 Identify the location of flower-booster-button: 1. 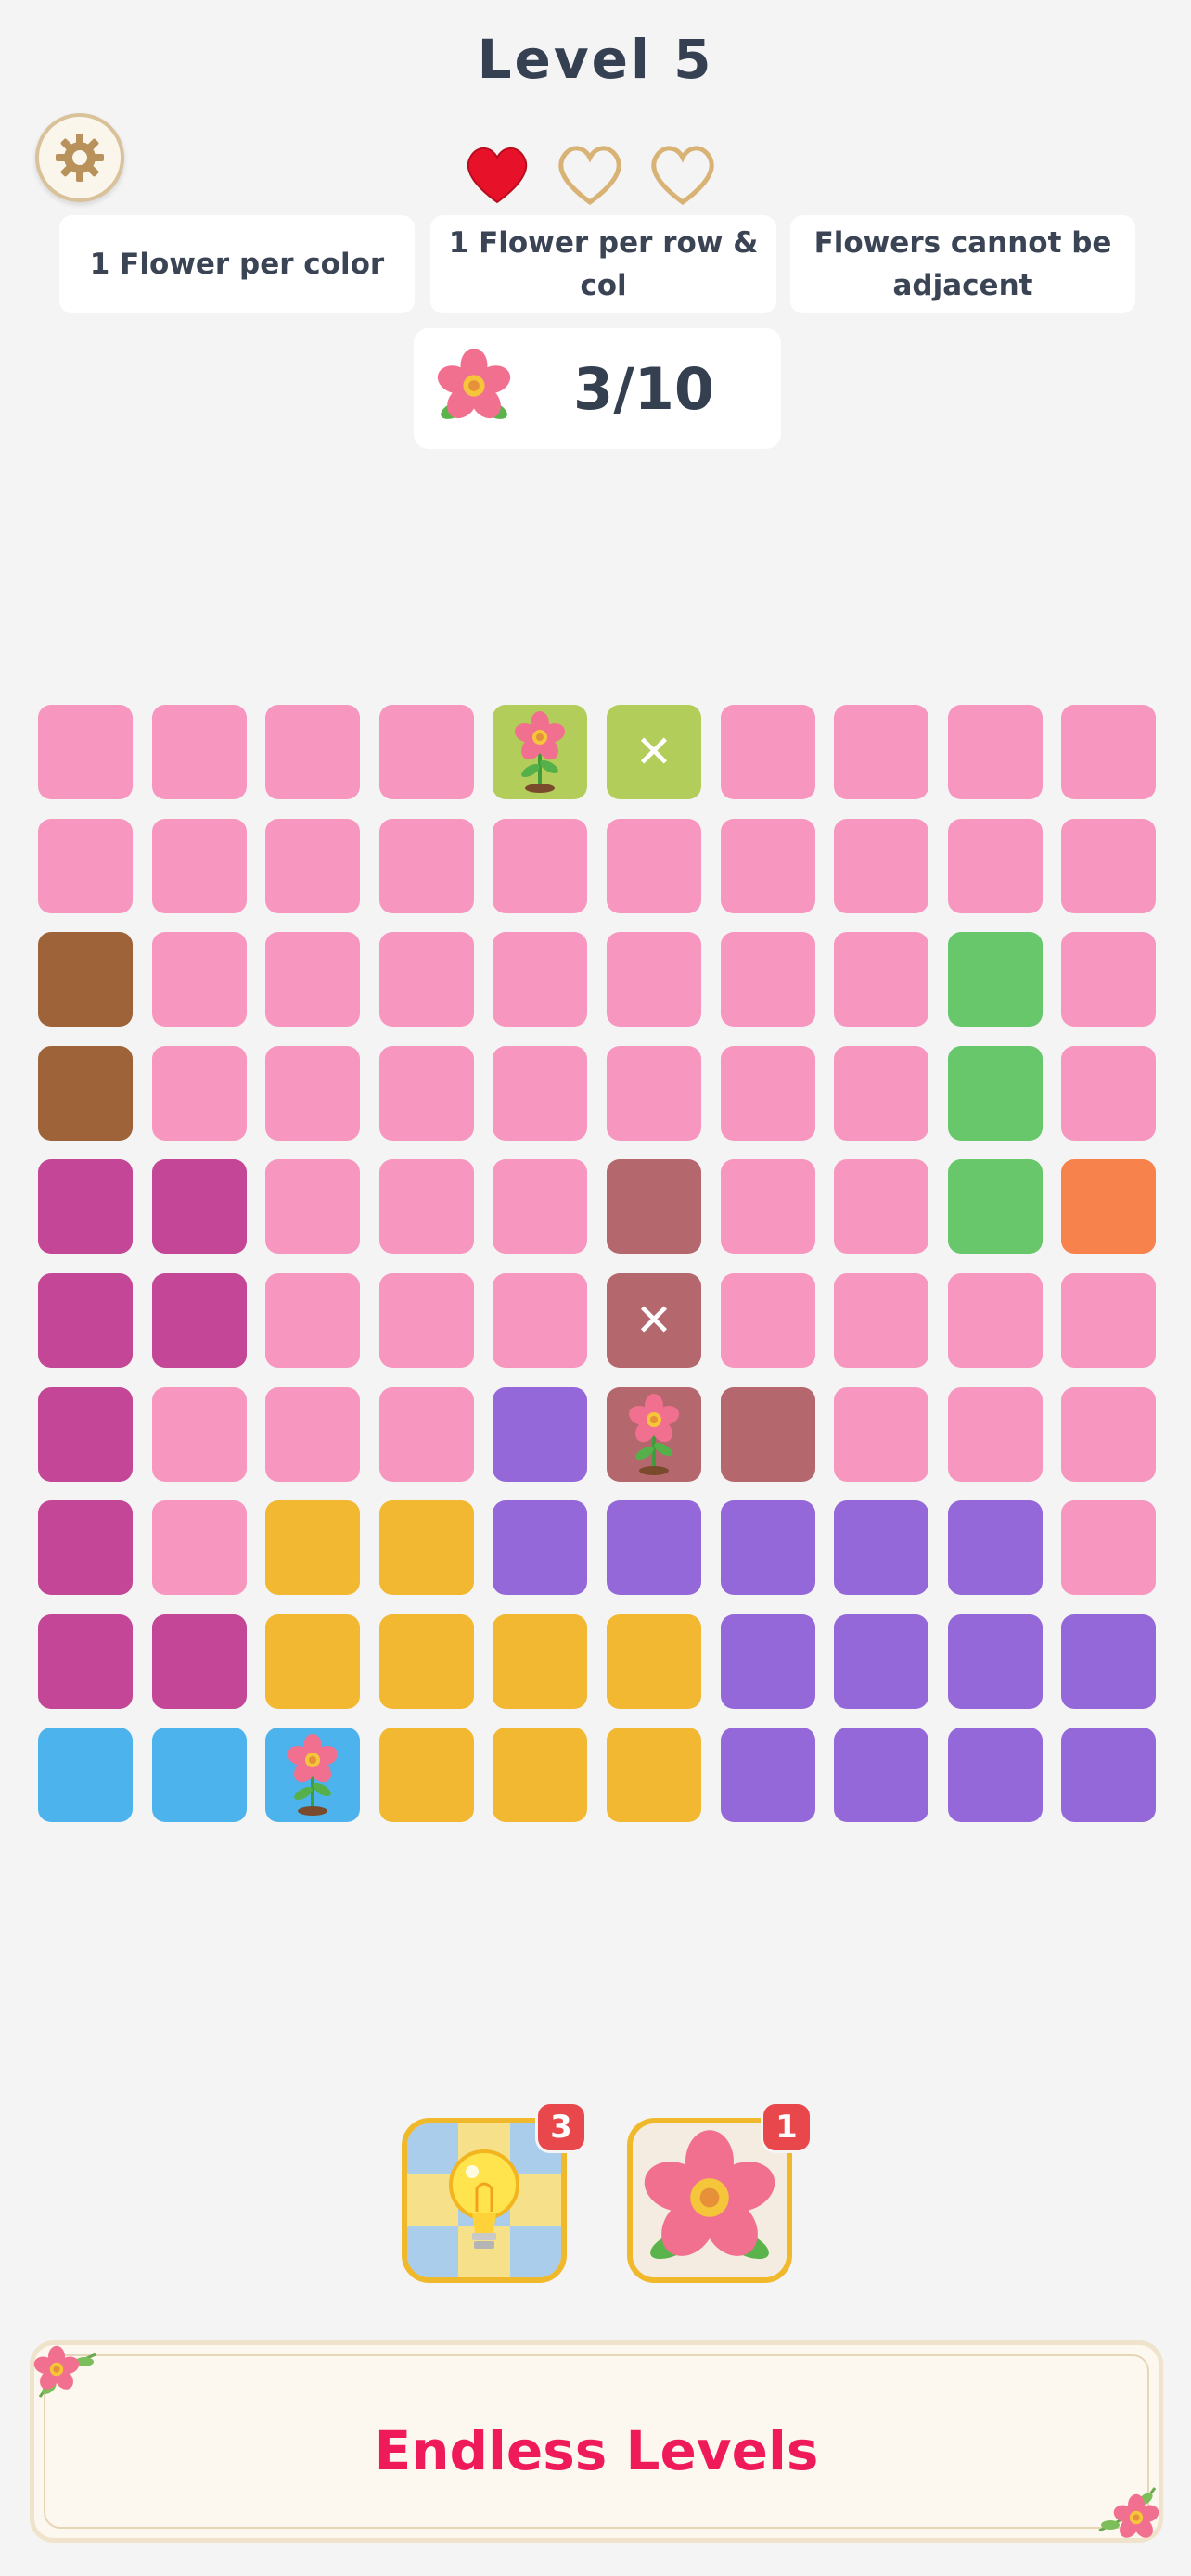
(720, 2192).